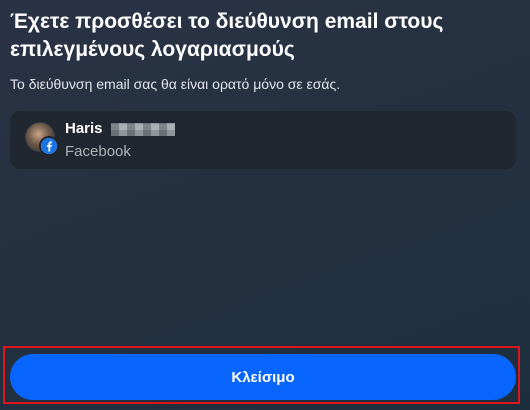 This screenshot has width=530, height=410. What do you see at coordinates (49, 146) in the screenshot?
I see `facebook-icon` at bounding box center [49, 146].